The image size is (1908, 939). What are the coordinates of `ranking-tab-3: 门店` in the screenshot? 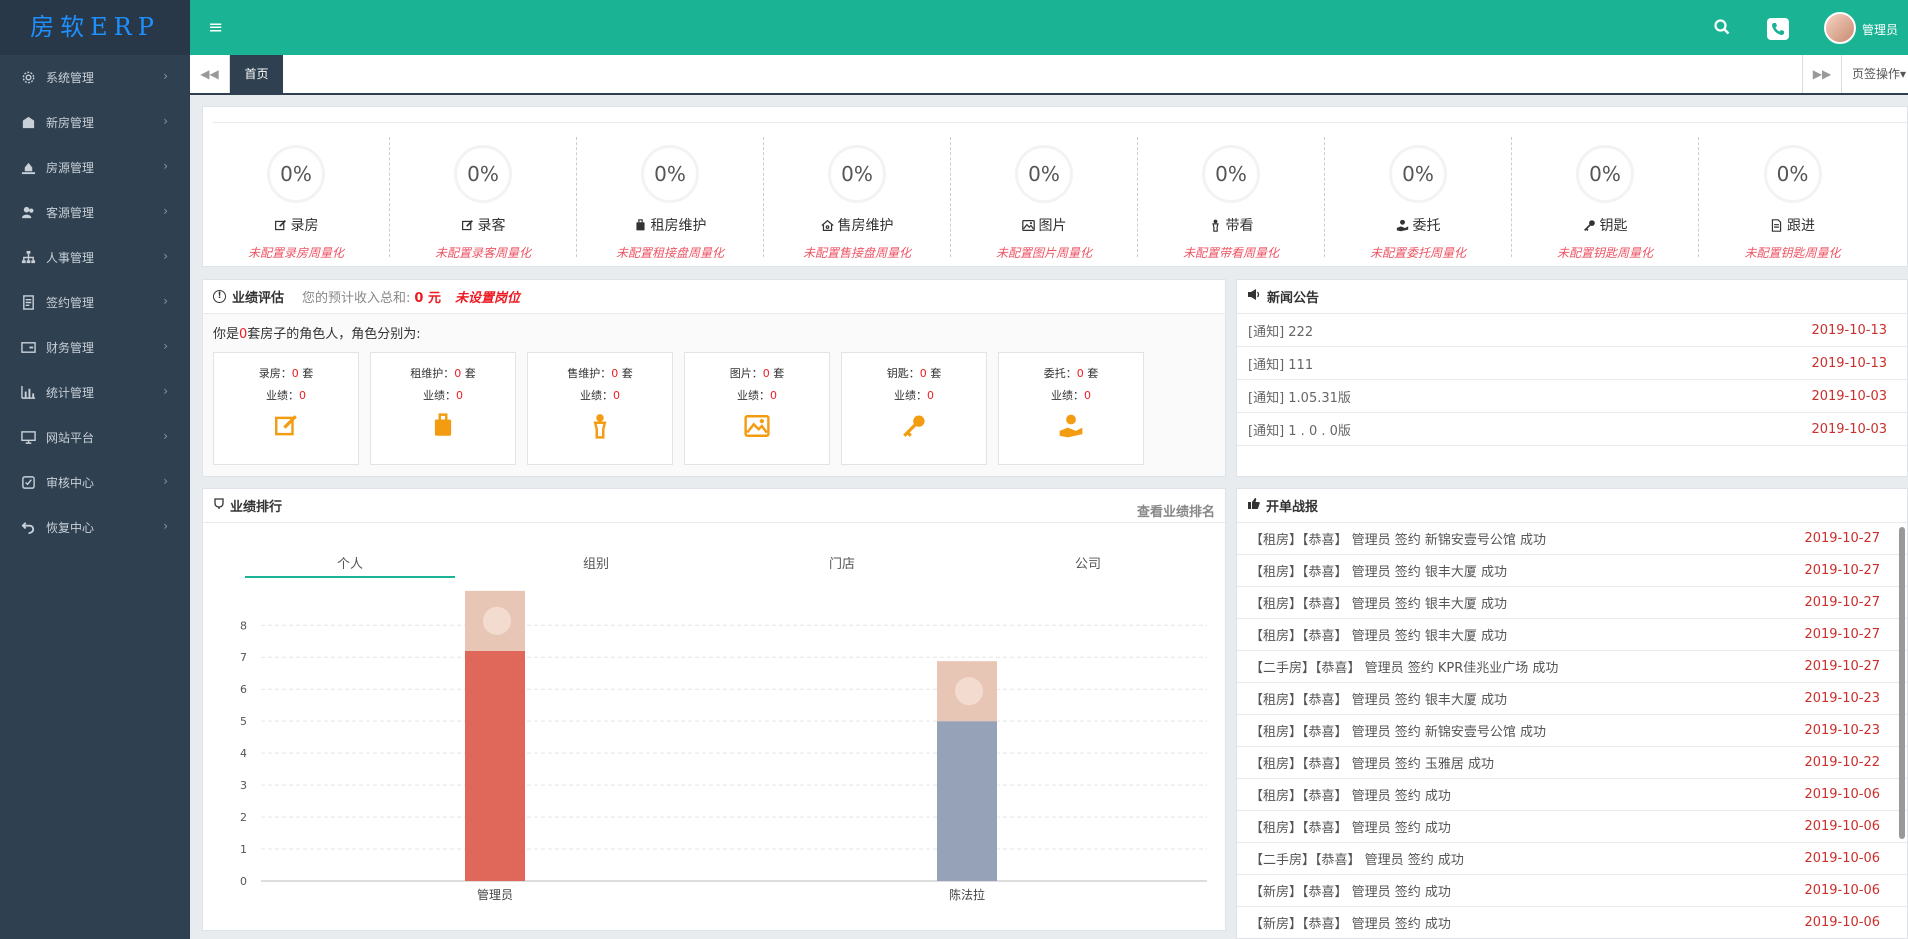 It's located at (842, 562).